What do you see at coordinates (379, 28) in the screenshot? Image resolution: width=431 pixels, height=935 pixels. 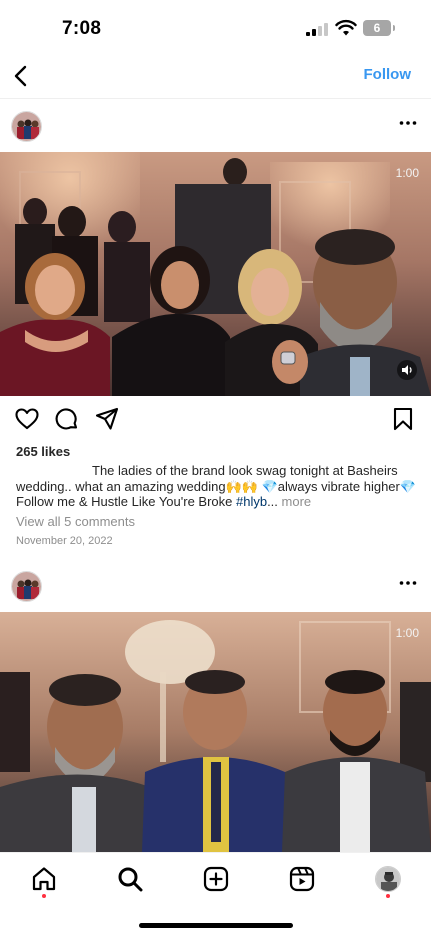 I see `battery-indicator: 6` at bounding box center [379, 28].